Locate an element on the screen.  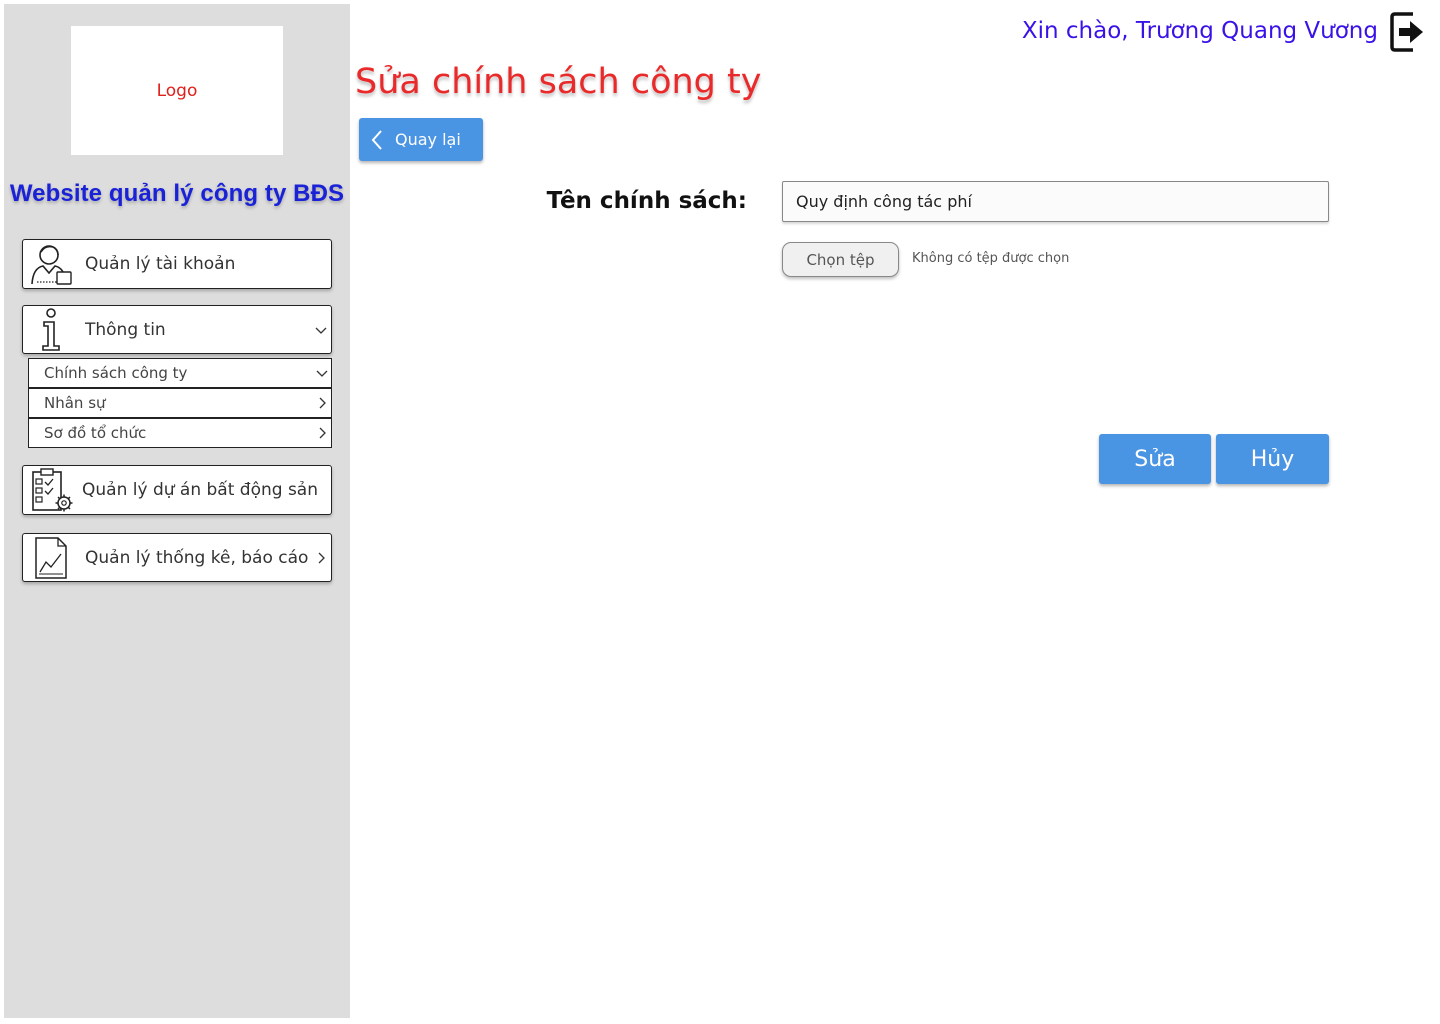
sidebar-item-label: Quản lý tài khoản is located at coordinates (160, 264).